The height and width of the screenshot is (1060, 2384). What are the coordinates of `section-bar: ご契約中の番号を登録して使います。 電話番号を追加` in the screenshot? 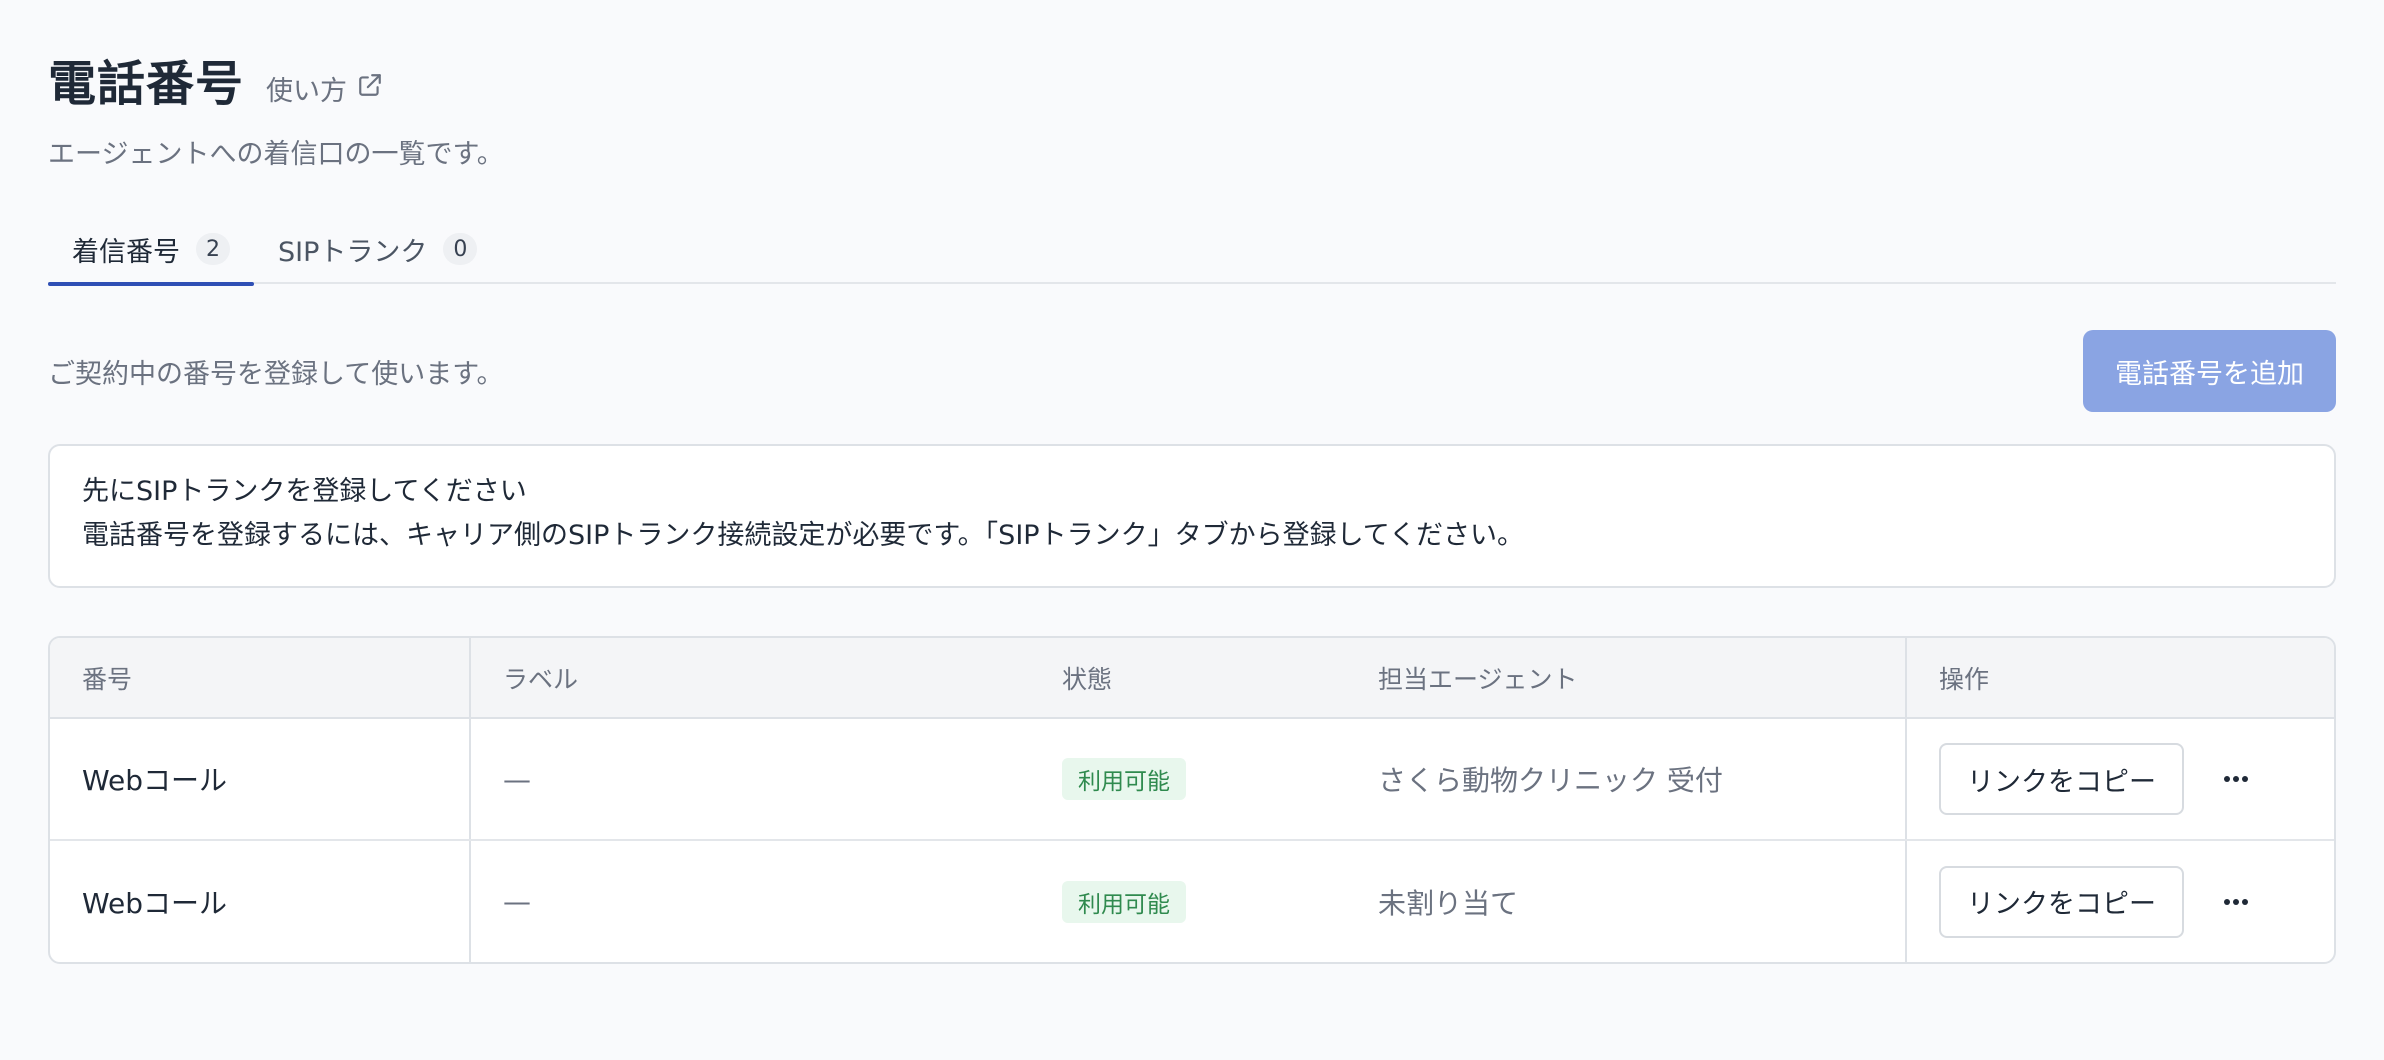 It's located at (1192, 371).